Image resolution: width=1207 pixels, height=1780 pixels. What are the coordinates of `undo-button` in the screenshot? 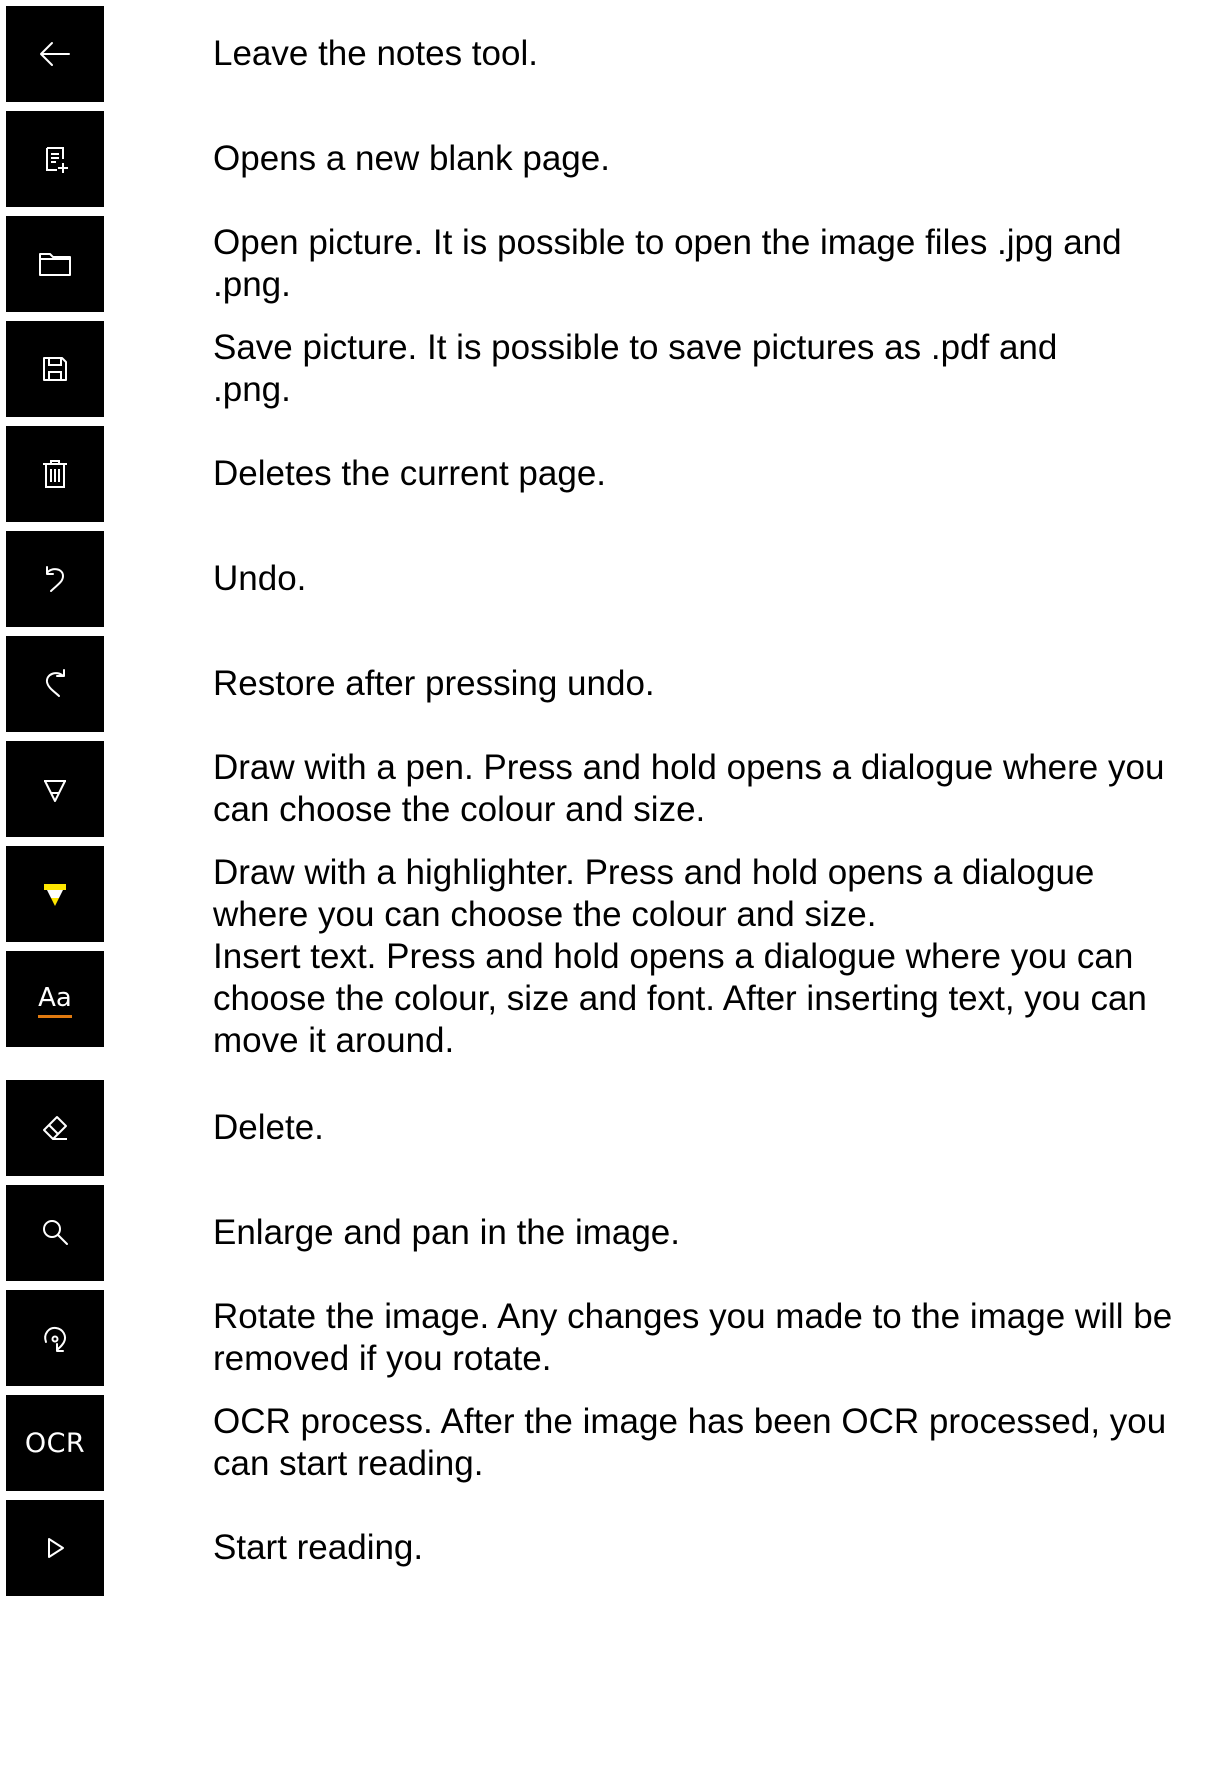 It's located at (55, 579).